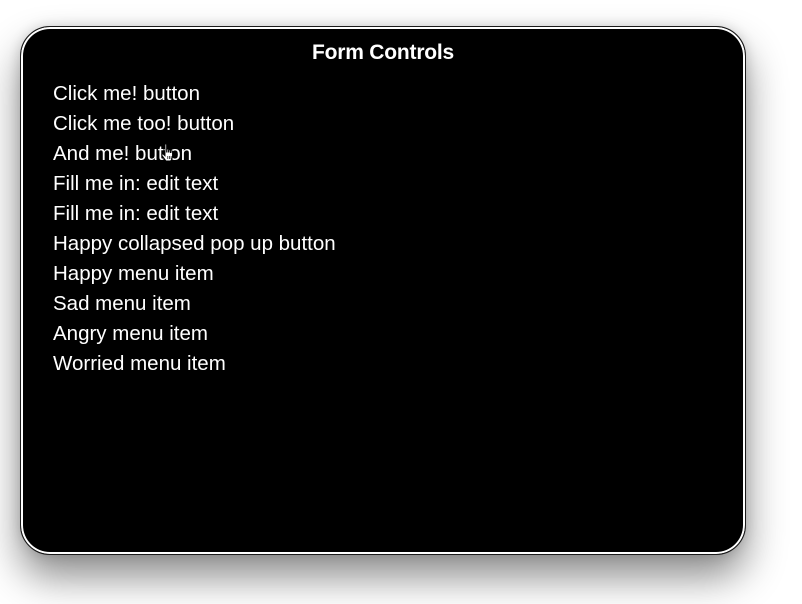  What do you see at coordinates (194, 334) in the screenshot?
I see `list-item-angry-menu-item: Angry menu item` at bounding box center [194, 334].